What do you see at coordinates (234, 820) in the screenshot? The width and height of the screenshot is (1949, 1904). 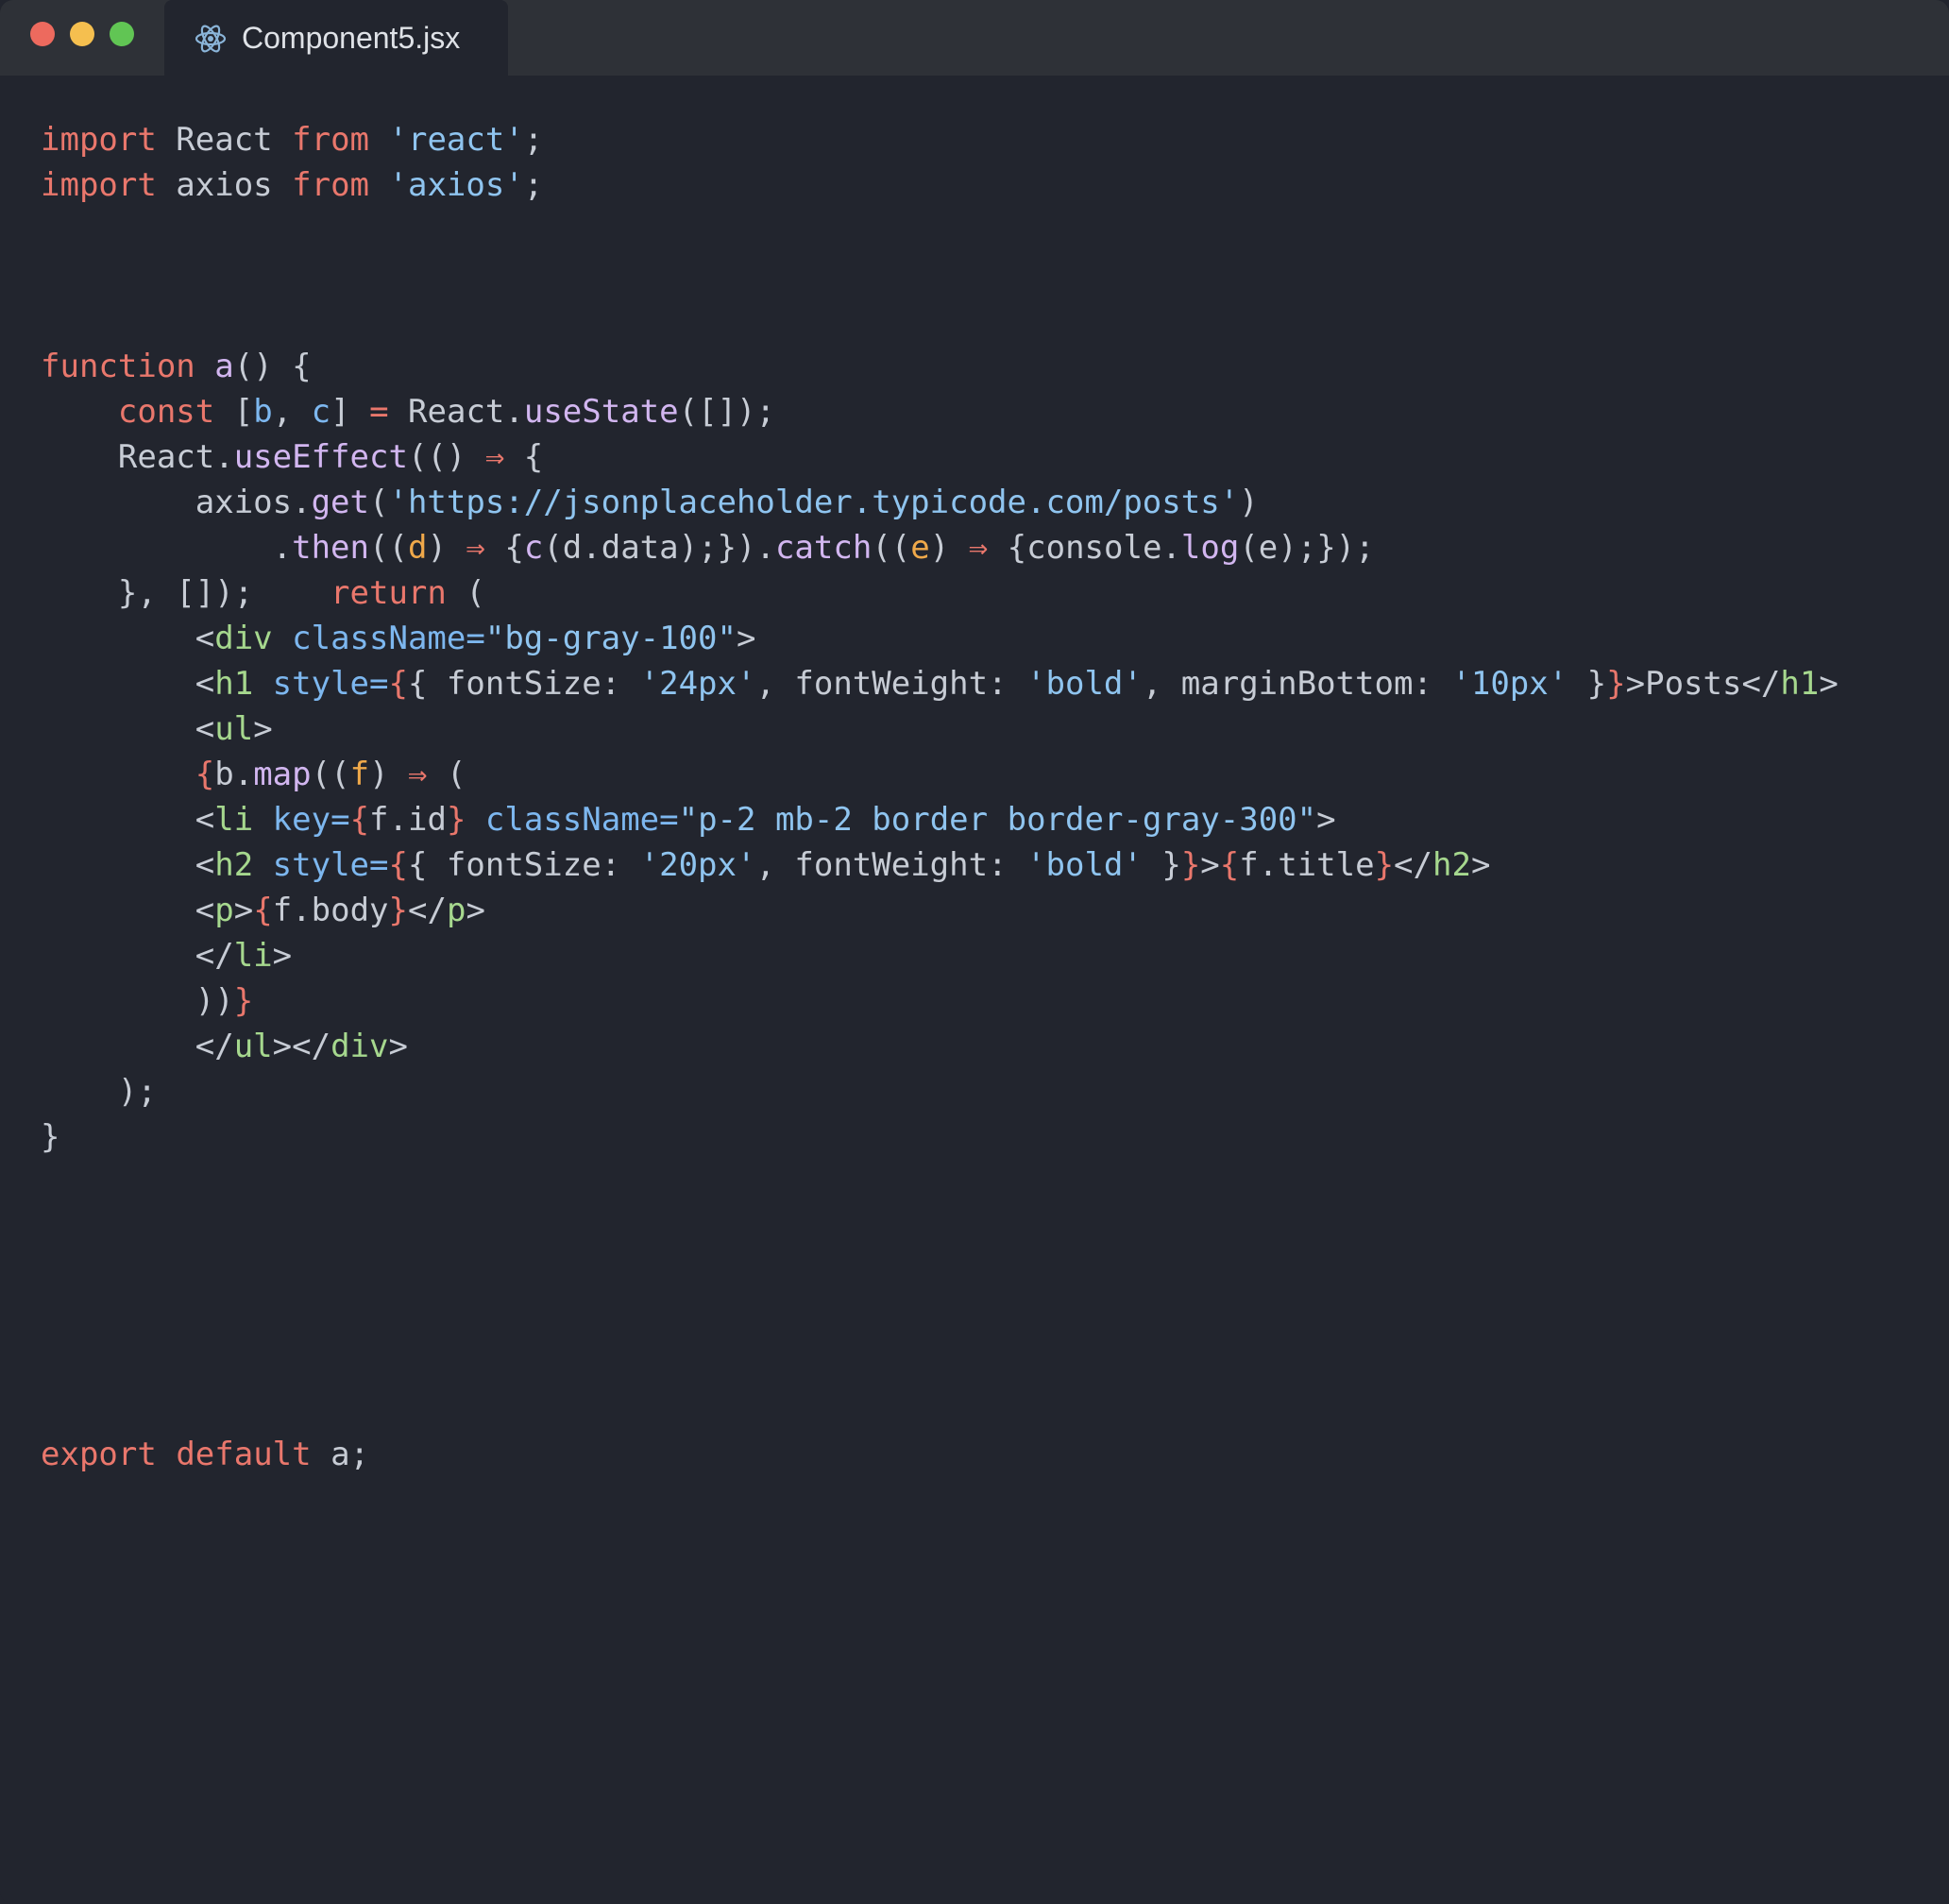 I see `code-token: li` at bounding box center [234, 820].